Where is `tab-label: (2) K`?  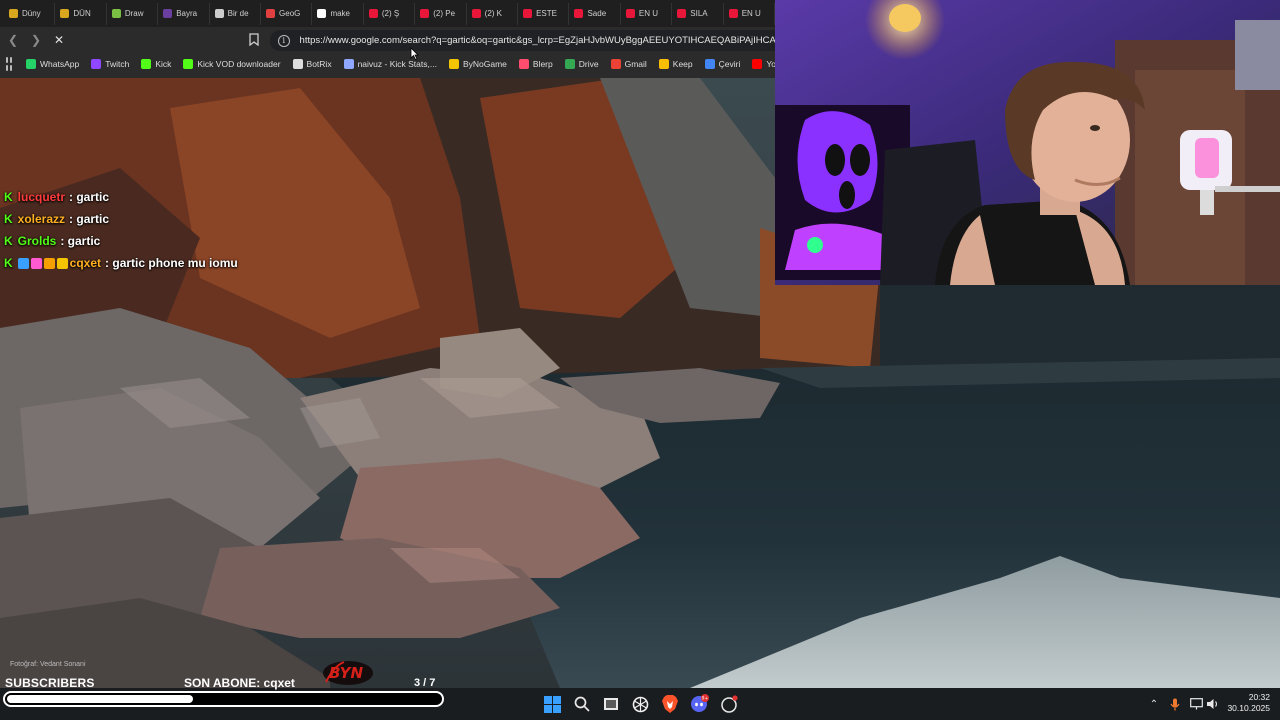
tab-label: (2) K is located at coordinates (493, 13).